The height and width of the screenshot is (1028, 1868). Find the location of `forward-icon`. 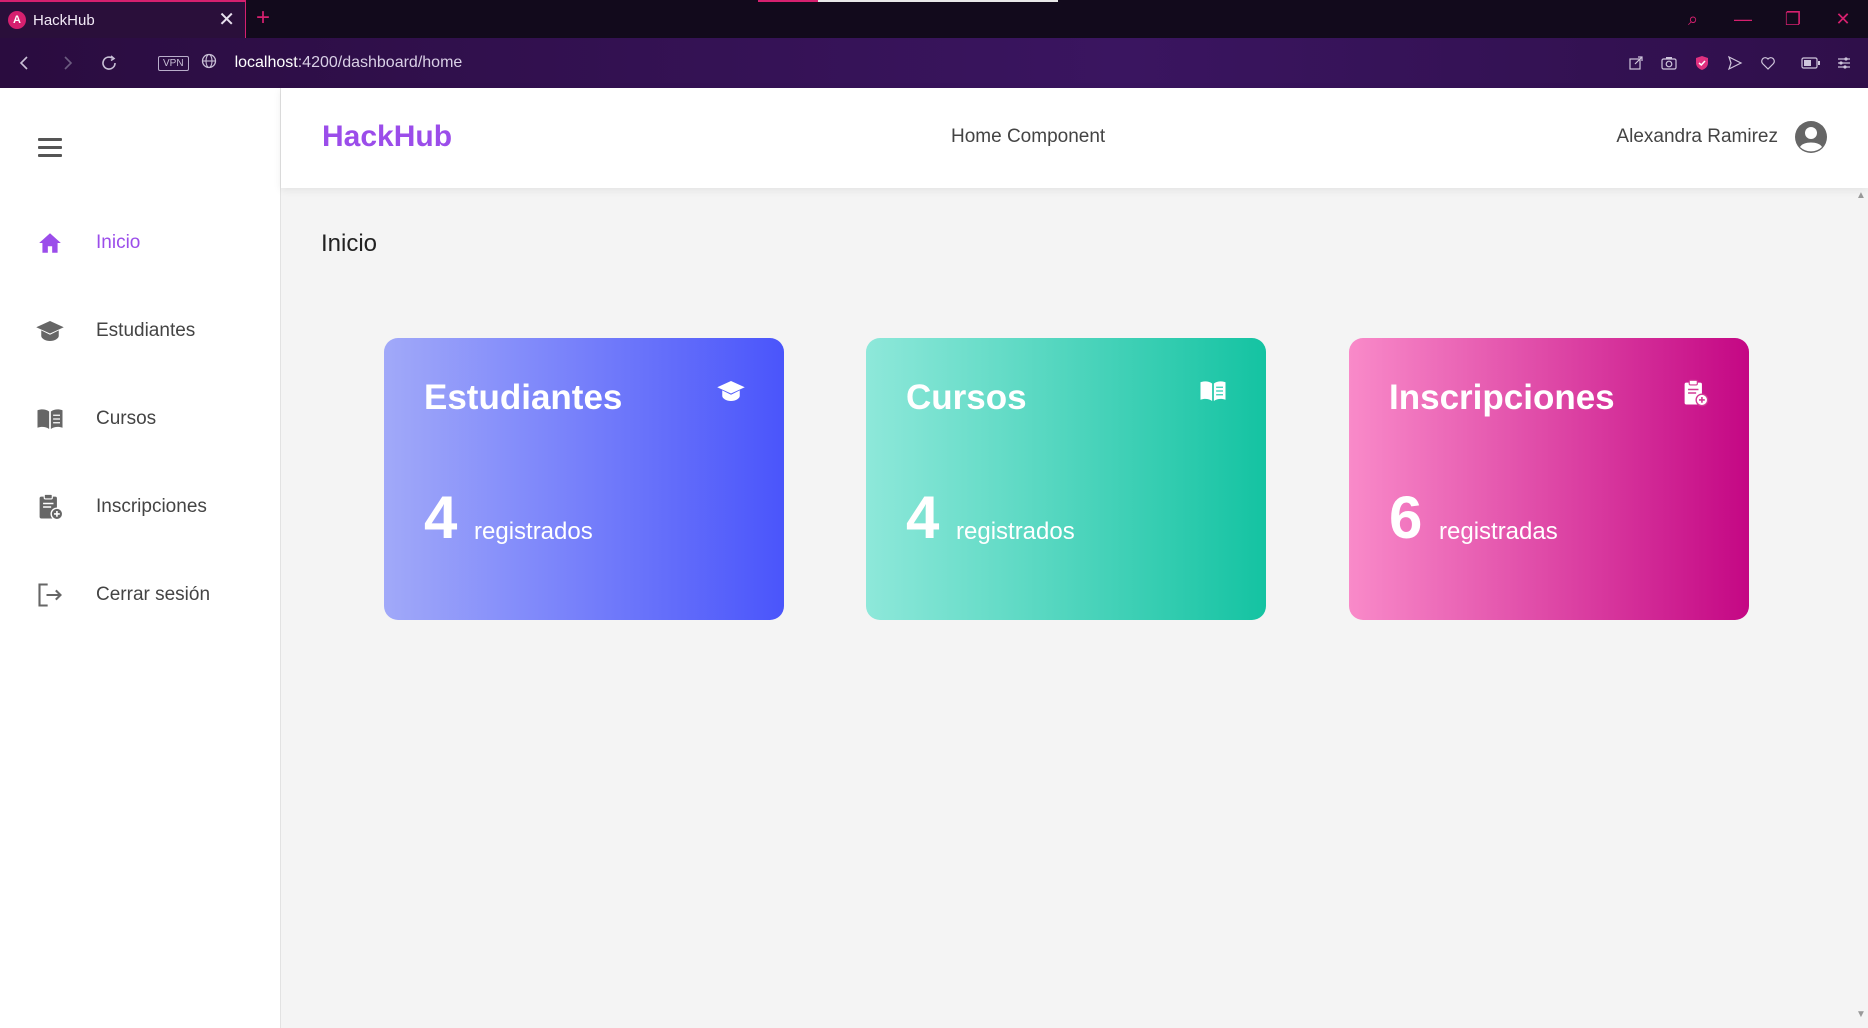

forward-icon is located at coordinates (67, 63).